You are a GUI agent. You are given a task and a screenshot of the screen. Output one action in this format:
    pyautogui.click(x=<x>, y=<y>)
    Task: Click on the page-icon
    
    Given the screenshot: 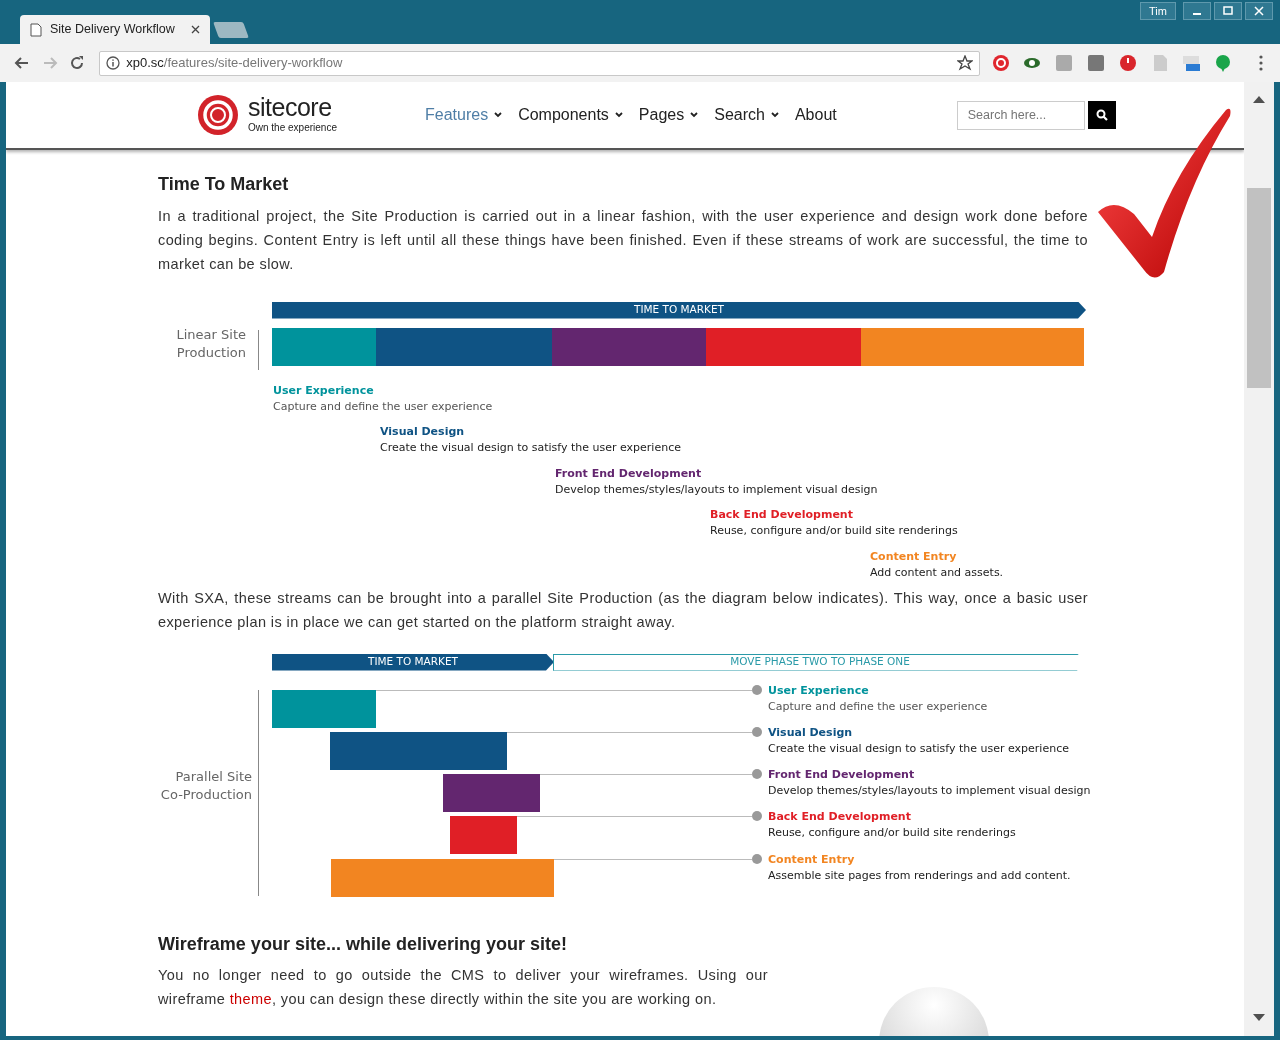 What is the action you would take?
    pyautogui.click(x=36, y=29)
    